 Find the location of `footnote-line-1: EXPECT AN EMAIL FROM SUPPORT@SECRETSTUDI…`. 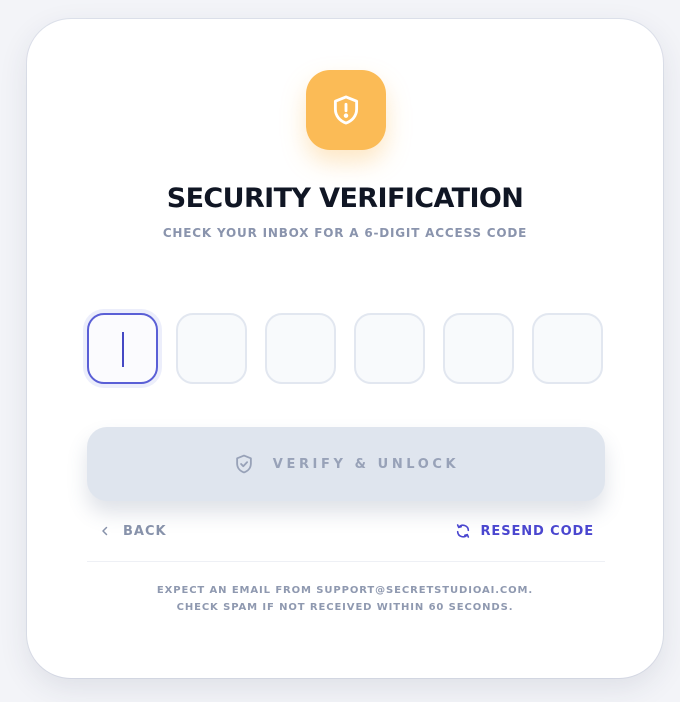

footnote-line-1: EXPECT AN EMAIL FROM SUPPORT@SECRETSTUDI… is located at coordinates (345, 590).